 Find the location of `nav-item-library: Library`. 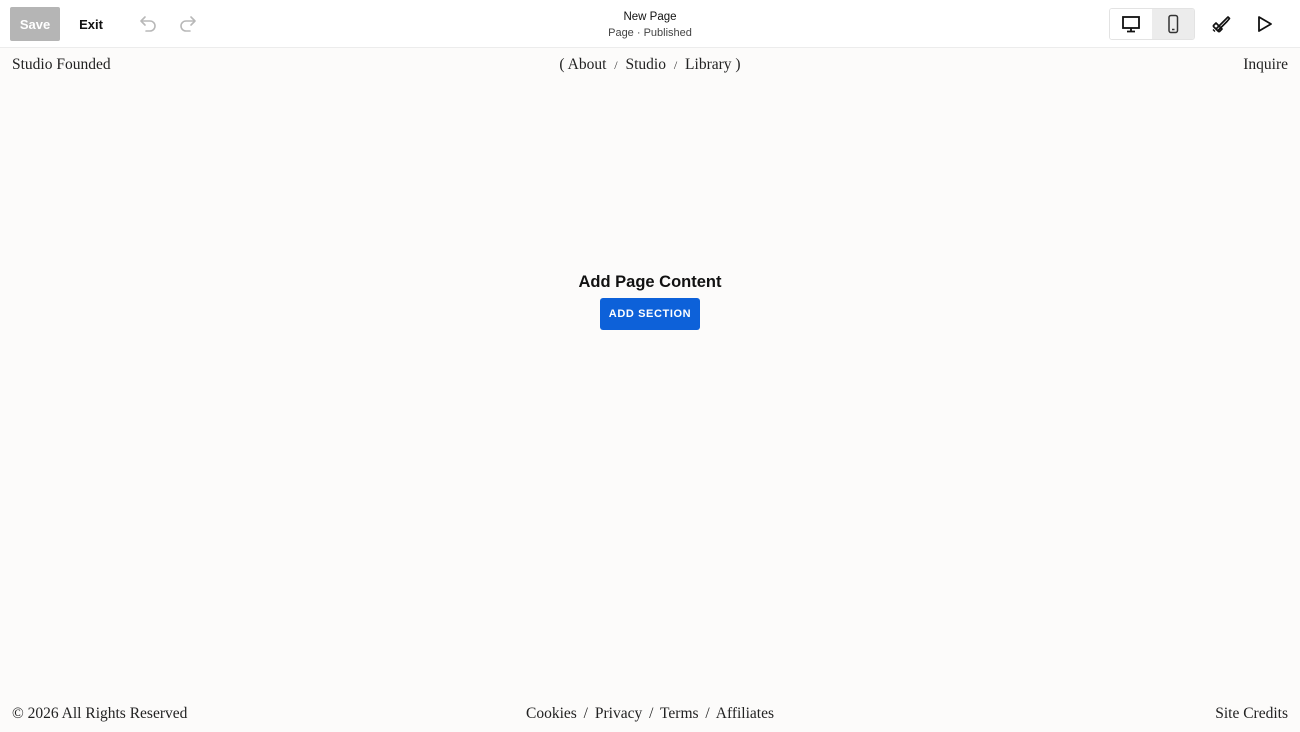

nav-item-library: Library is located at coordinates (708, 64).